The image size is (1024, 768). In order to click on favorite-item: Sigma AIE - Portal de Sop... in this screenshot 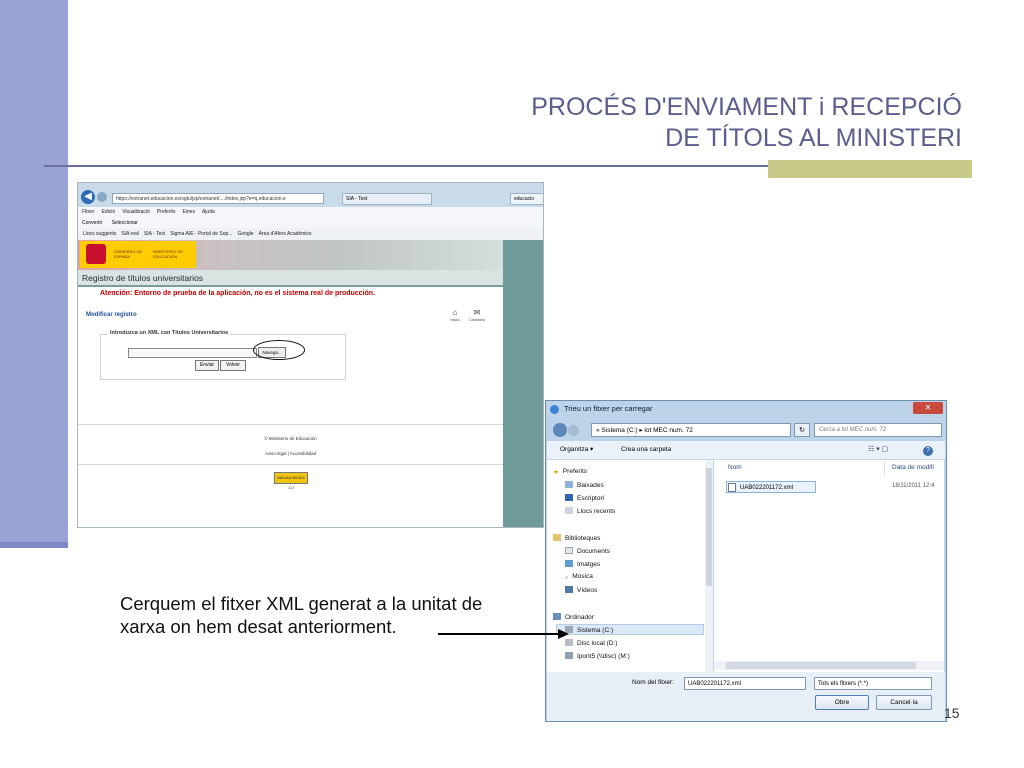, I will do `click(201, 234)`.